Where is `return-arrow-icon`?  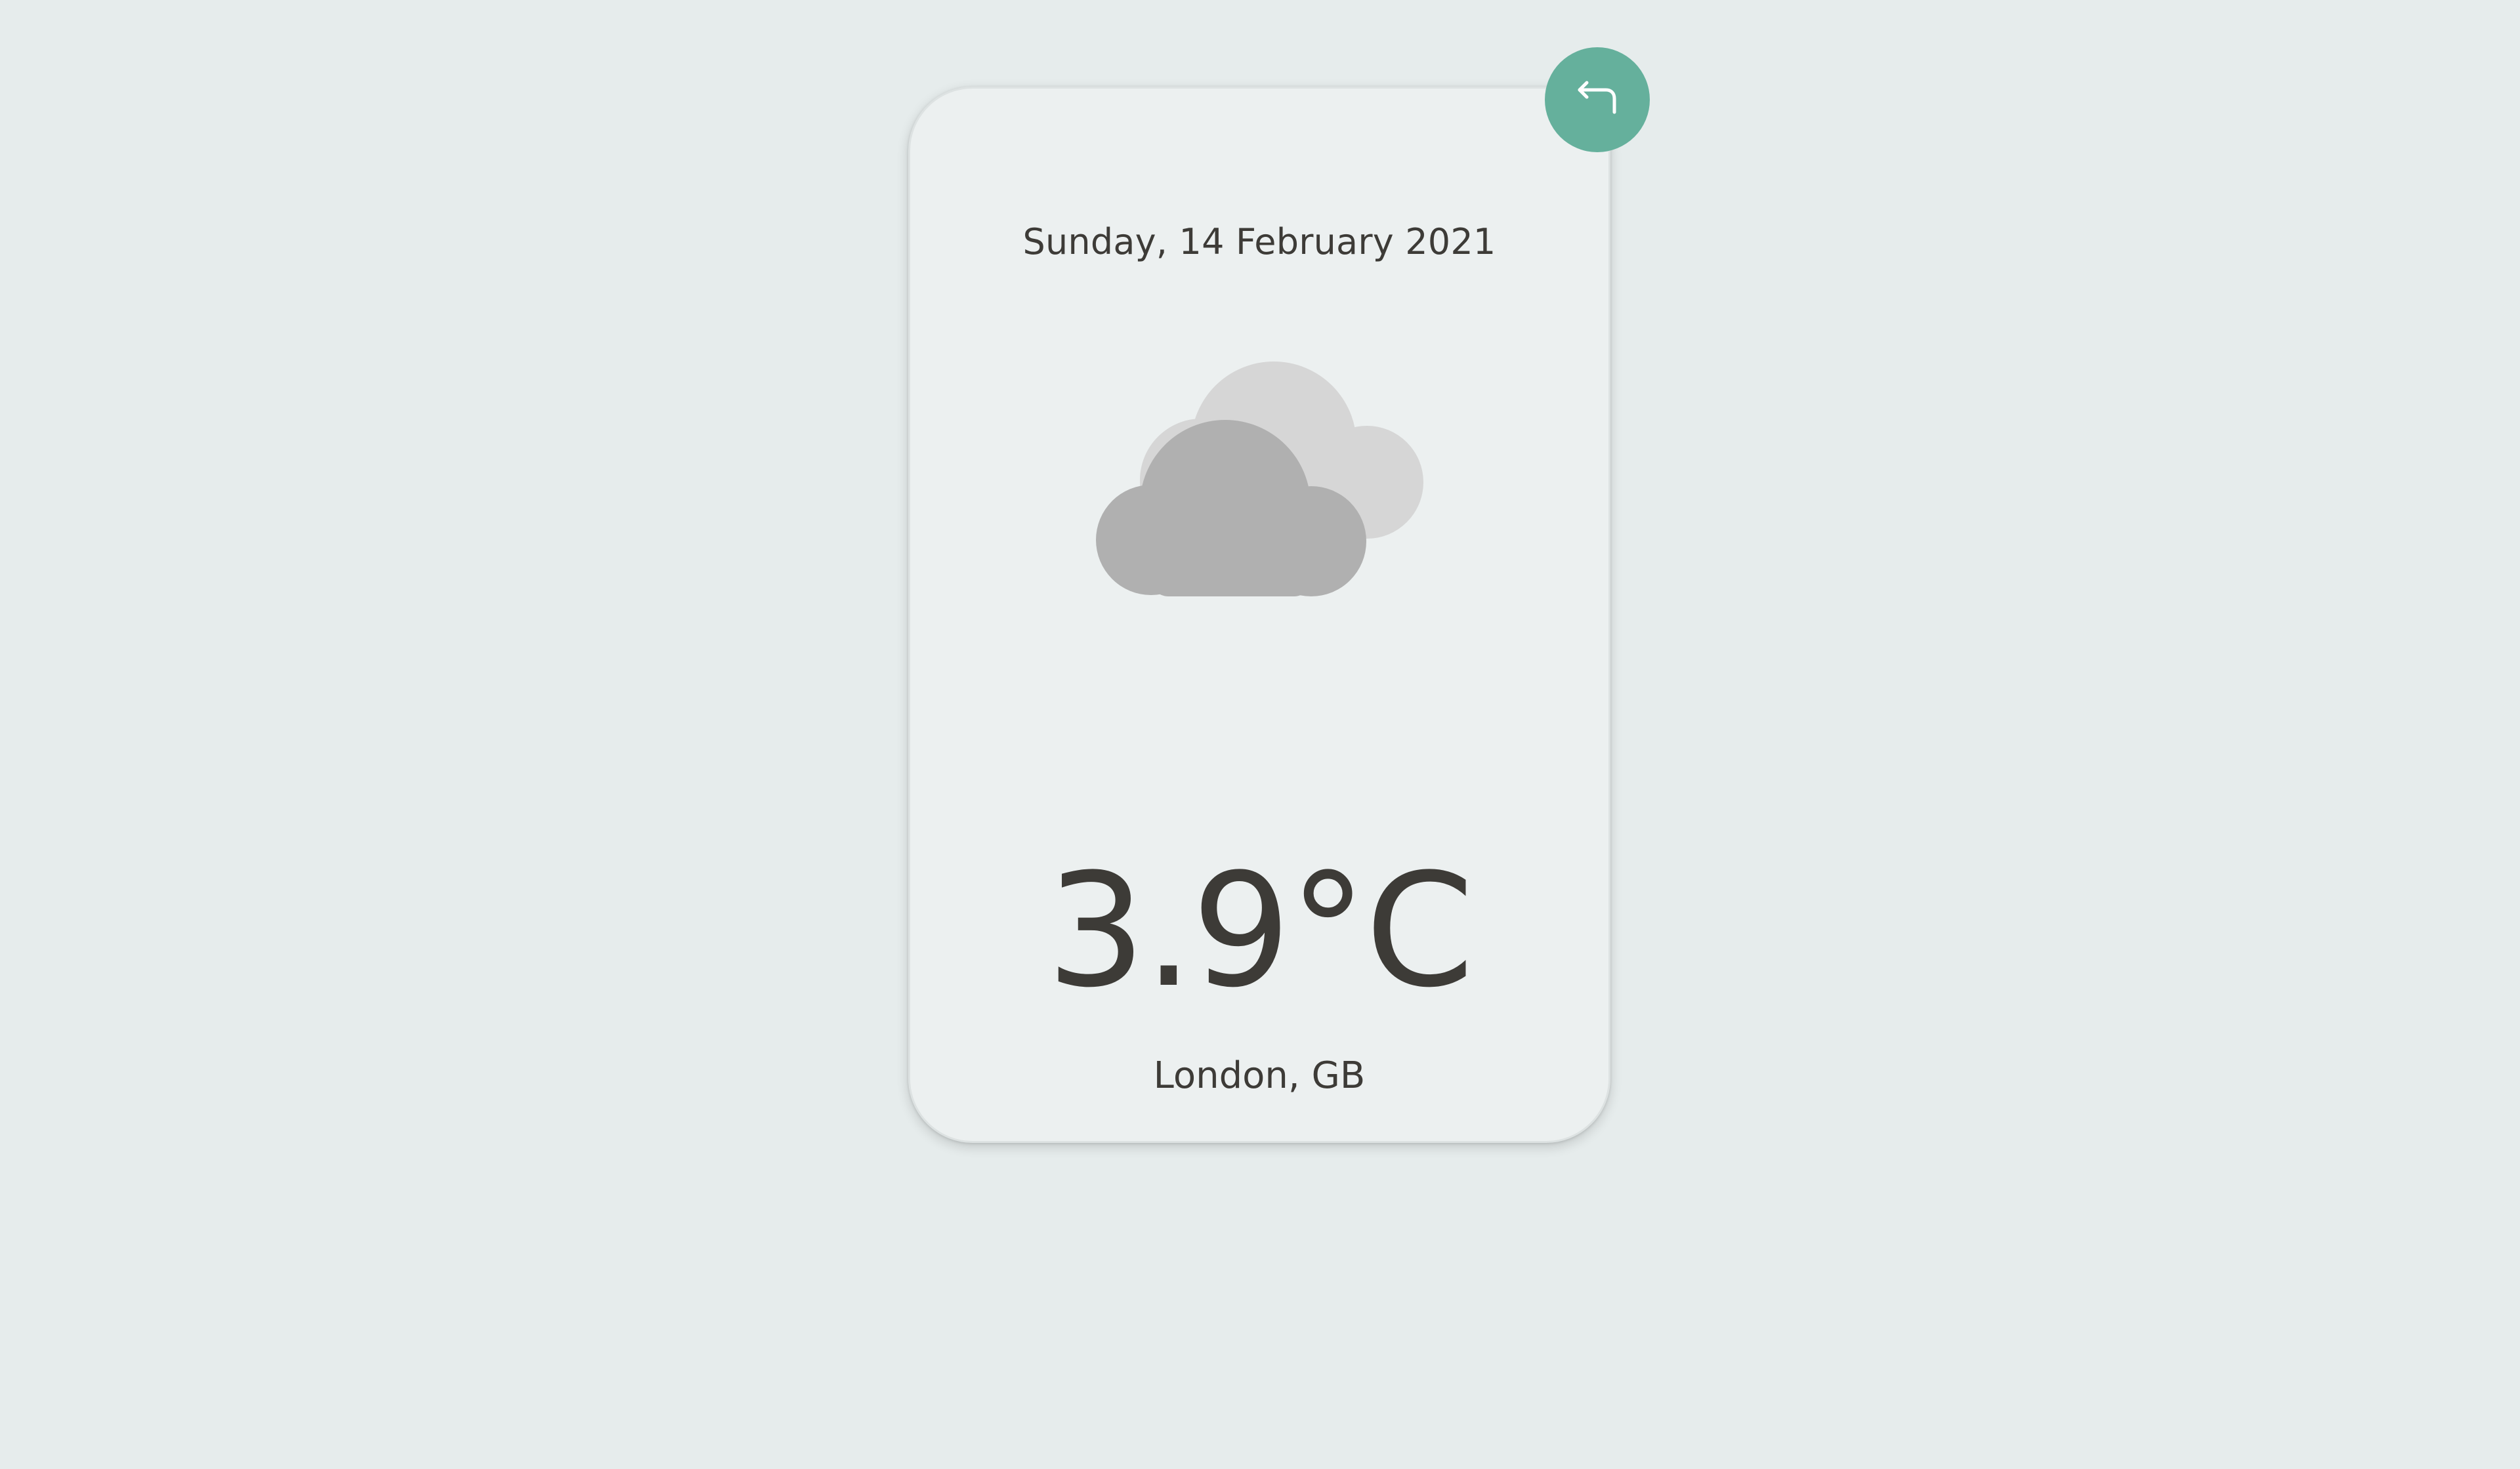 return-arrow-icon is located at coordinates (1597, 97).